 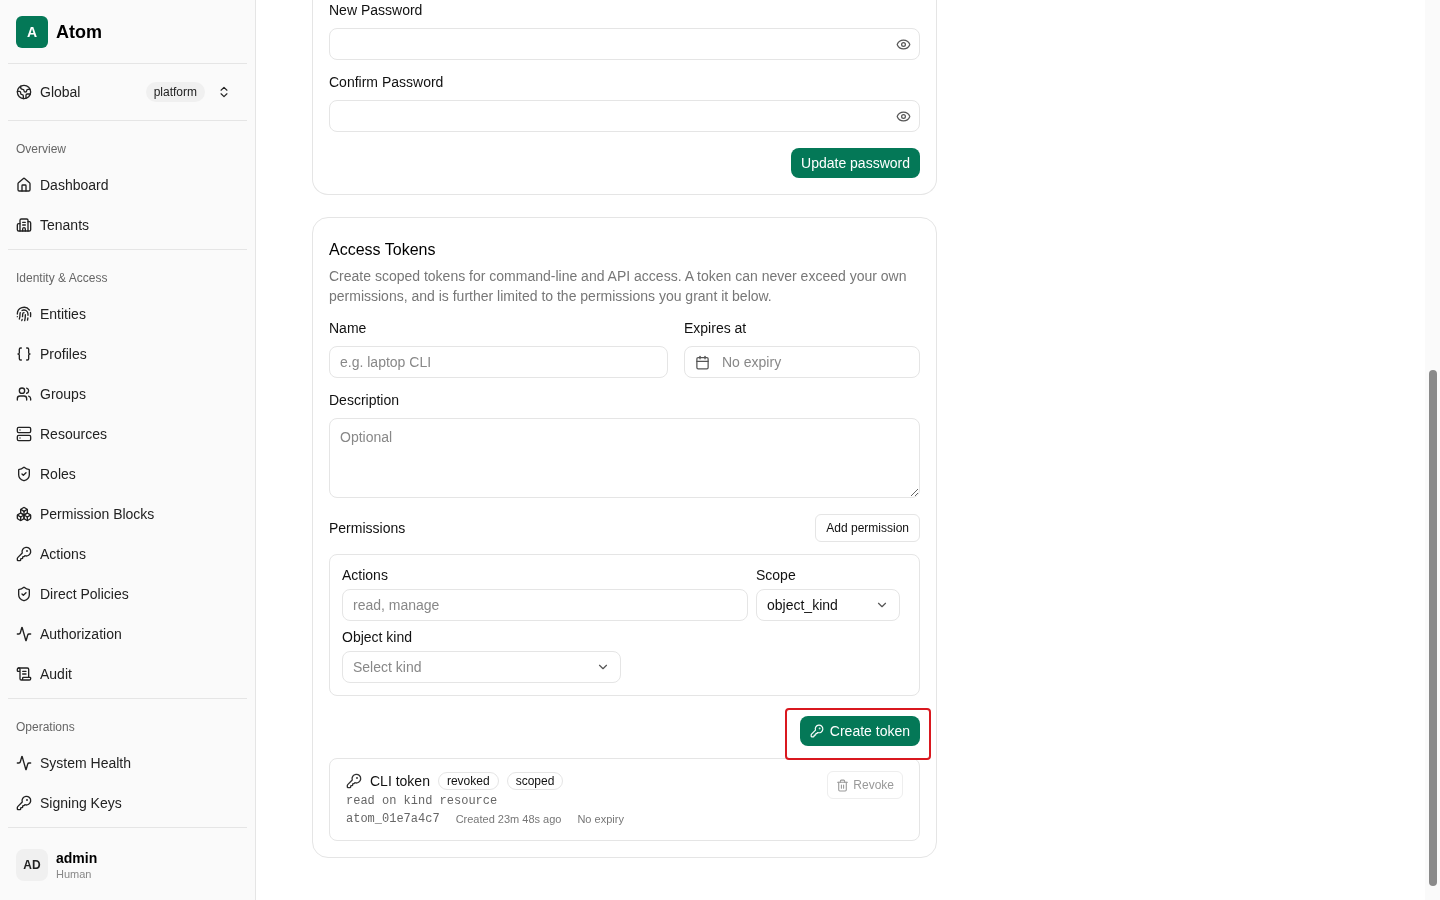 What do you see at coordinates (127, 185) in the screenshot?
I see `nav-item: Dashboard` at bounding box center [127, 185].